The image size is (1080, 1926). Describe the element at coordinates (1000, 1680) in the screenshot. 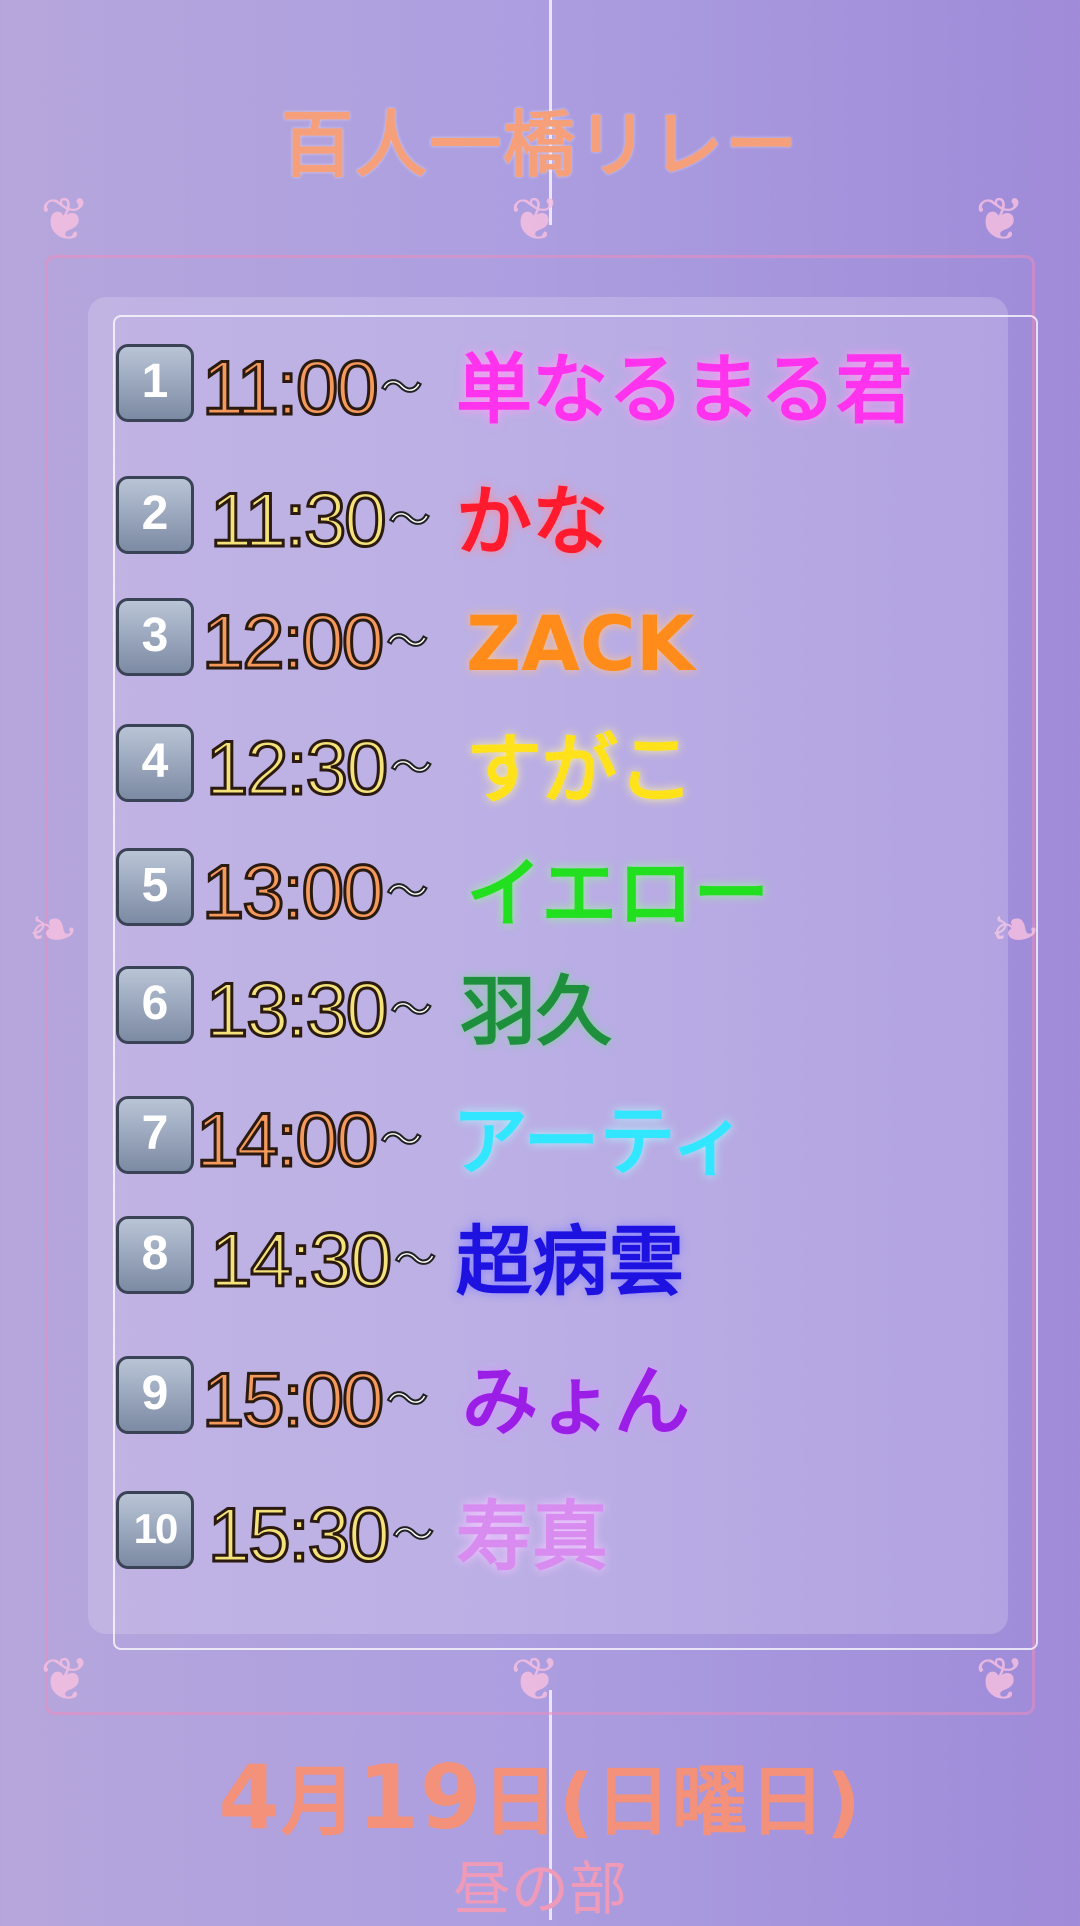

I see `ornament-bottom-right-icon: ❦` at that location.